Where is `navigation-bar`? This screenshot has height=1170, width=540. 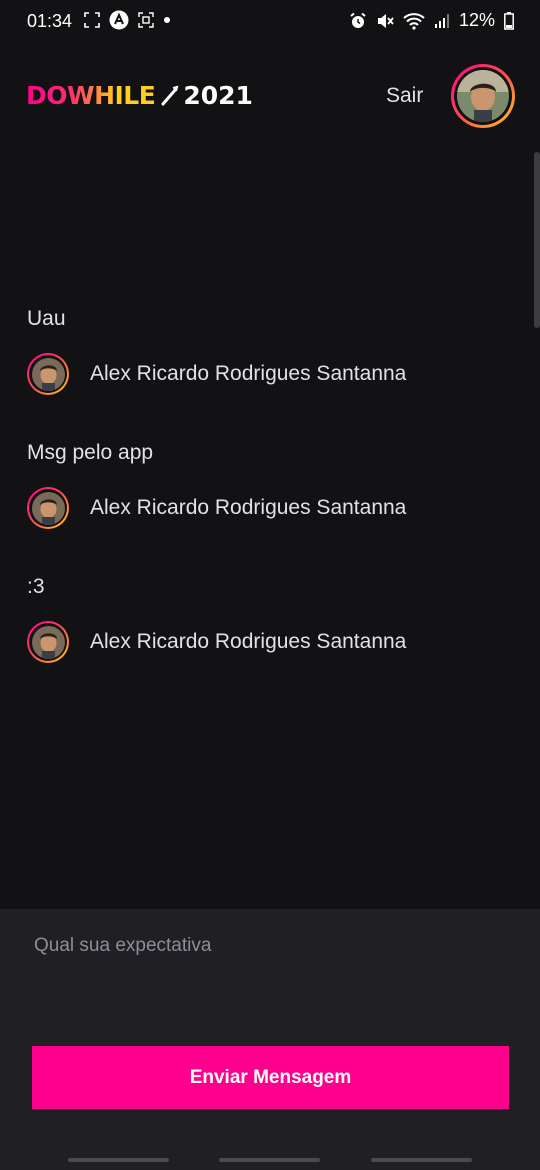
navigation-bar is located at coordinates (270, 1163).